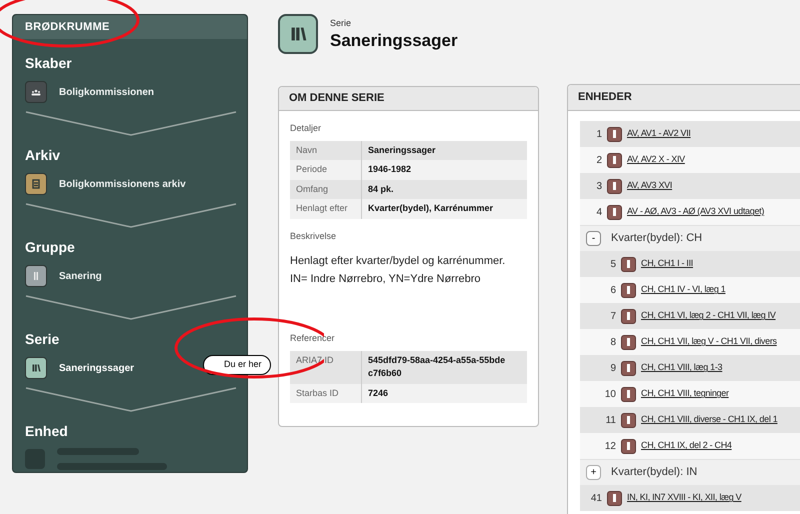  What do you see at coordinates (36, 92) in the screenshot?
I see `creator-icon` at bounding box center [36, 92].